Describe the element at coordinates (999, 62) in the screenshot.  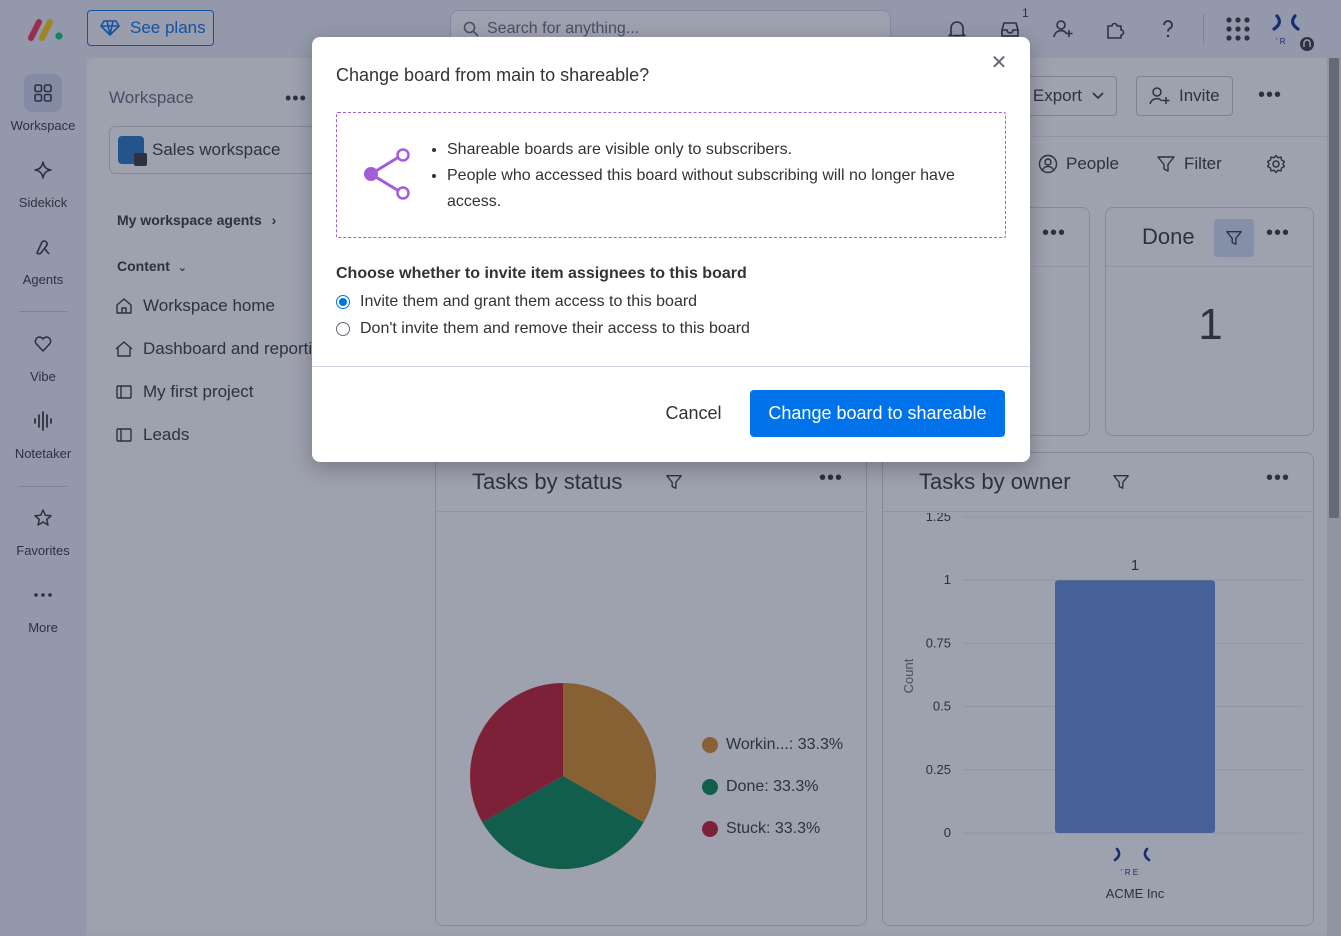
I see `close-icon: ✕` at that location.